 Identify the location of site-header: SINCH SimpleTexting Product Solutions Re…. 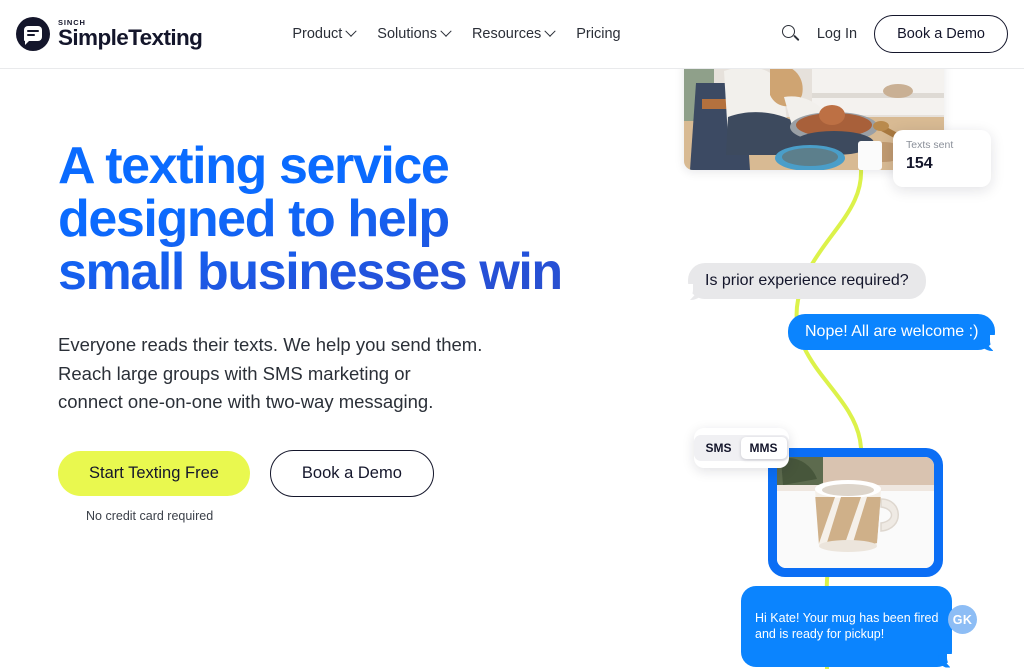
(512, 34).